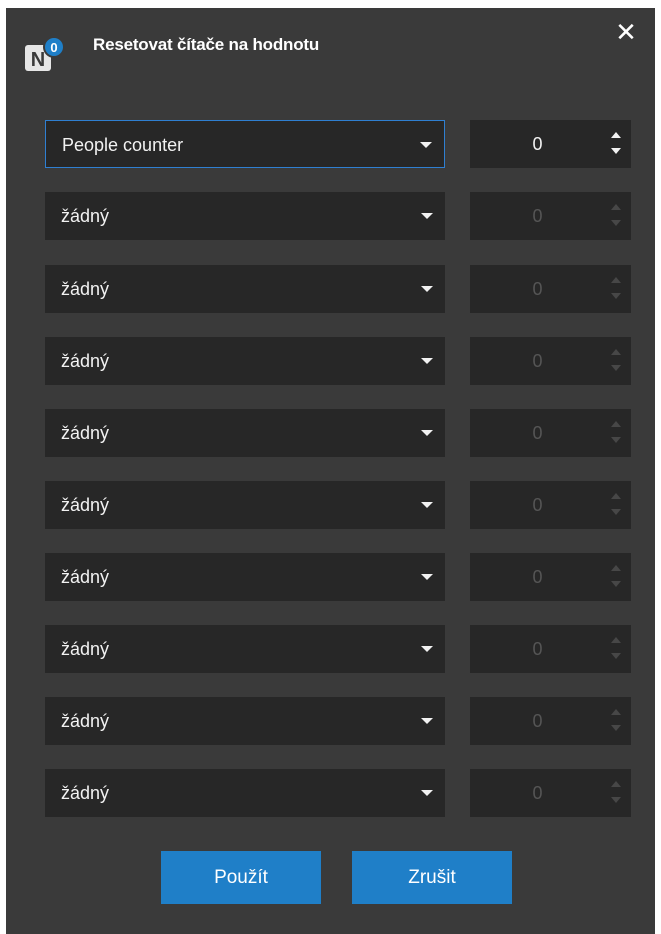 The height and width of the screenshot is (934, 661). What do you see at coordinates (330, 49) in the screenshot?
I see `title-bar: N 0 Resetovat čítače na hodnotu ✕` at bounding box center [330, 49].